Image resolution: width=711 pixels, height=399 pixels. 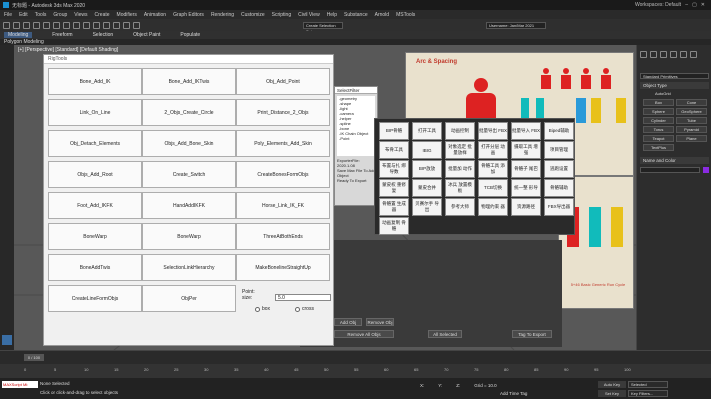 What do you see at coordinates (691, 102) in the screenshot?
I see `primitive-button: Cone` at bounding box center [691, 102].